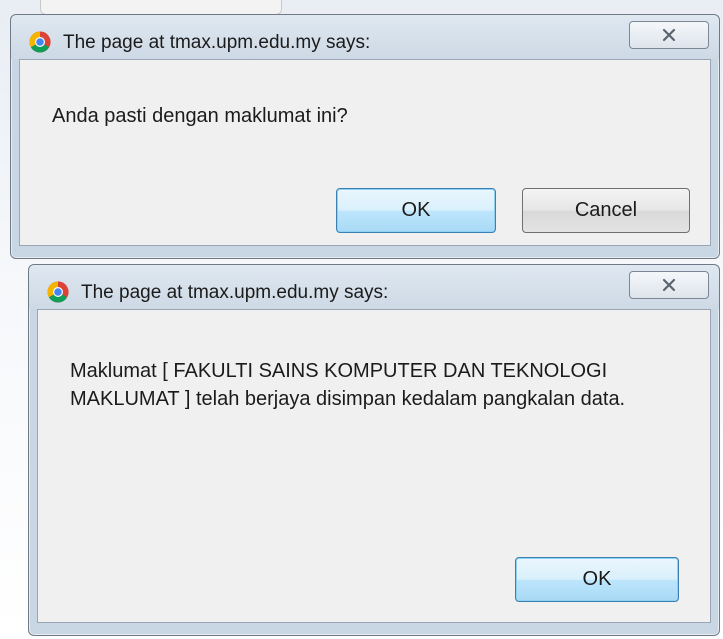 Image resolution: width=723 pixels, height=639 pixels. What do you see at coordinates (606, 210) in the screenshot?
I see `cancel-button: Cancel` at bounding box center [606, 210].